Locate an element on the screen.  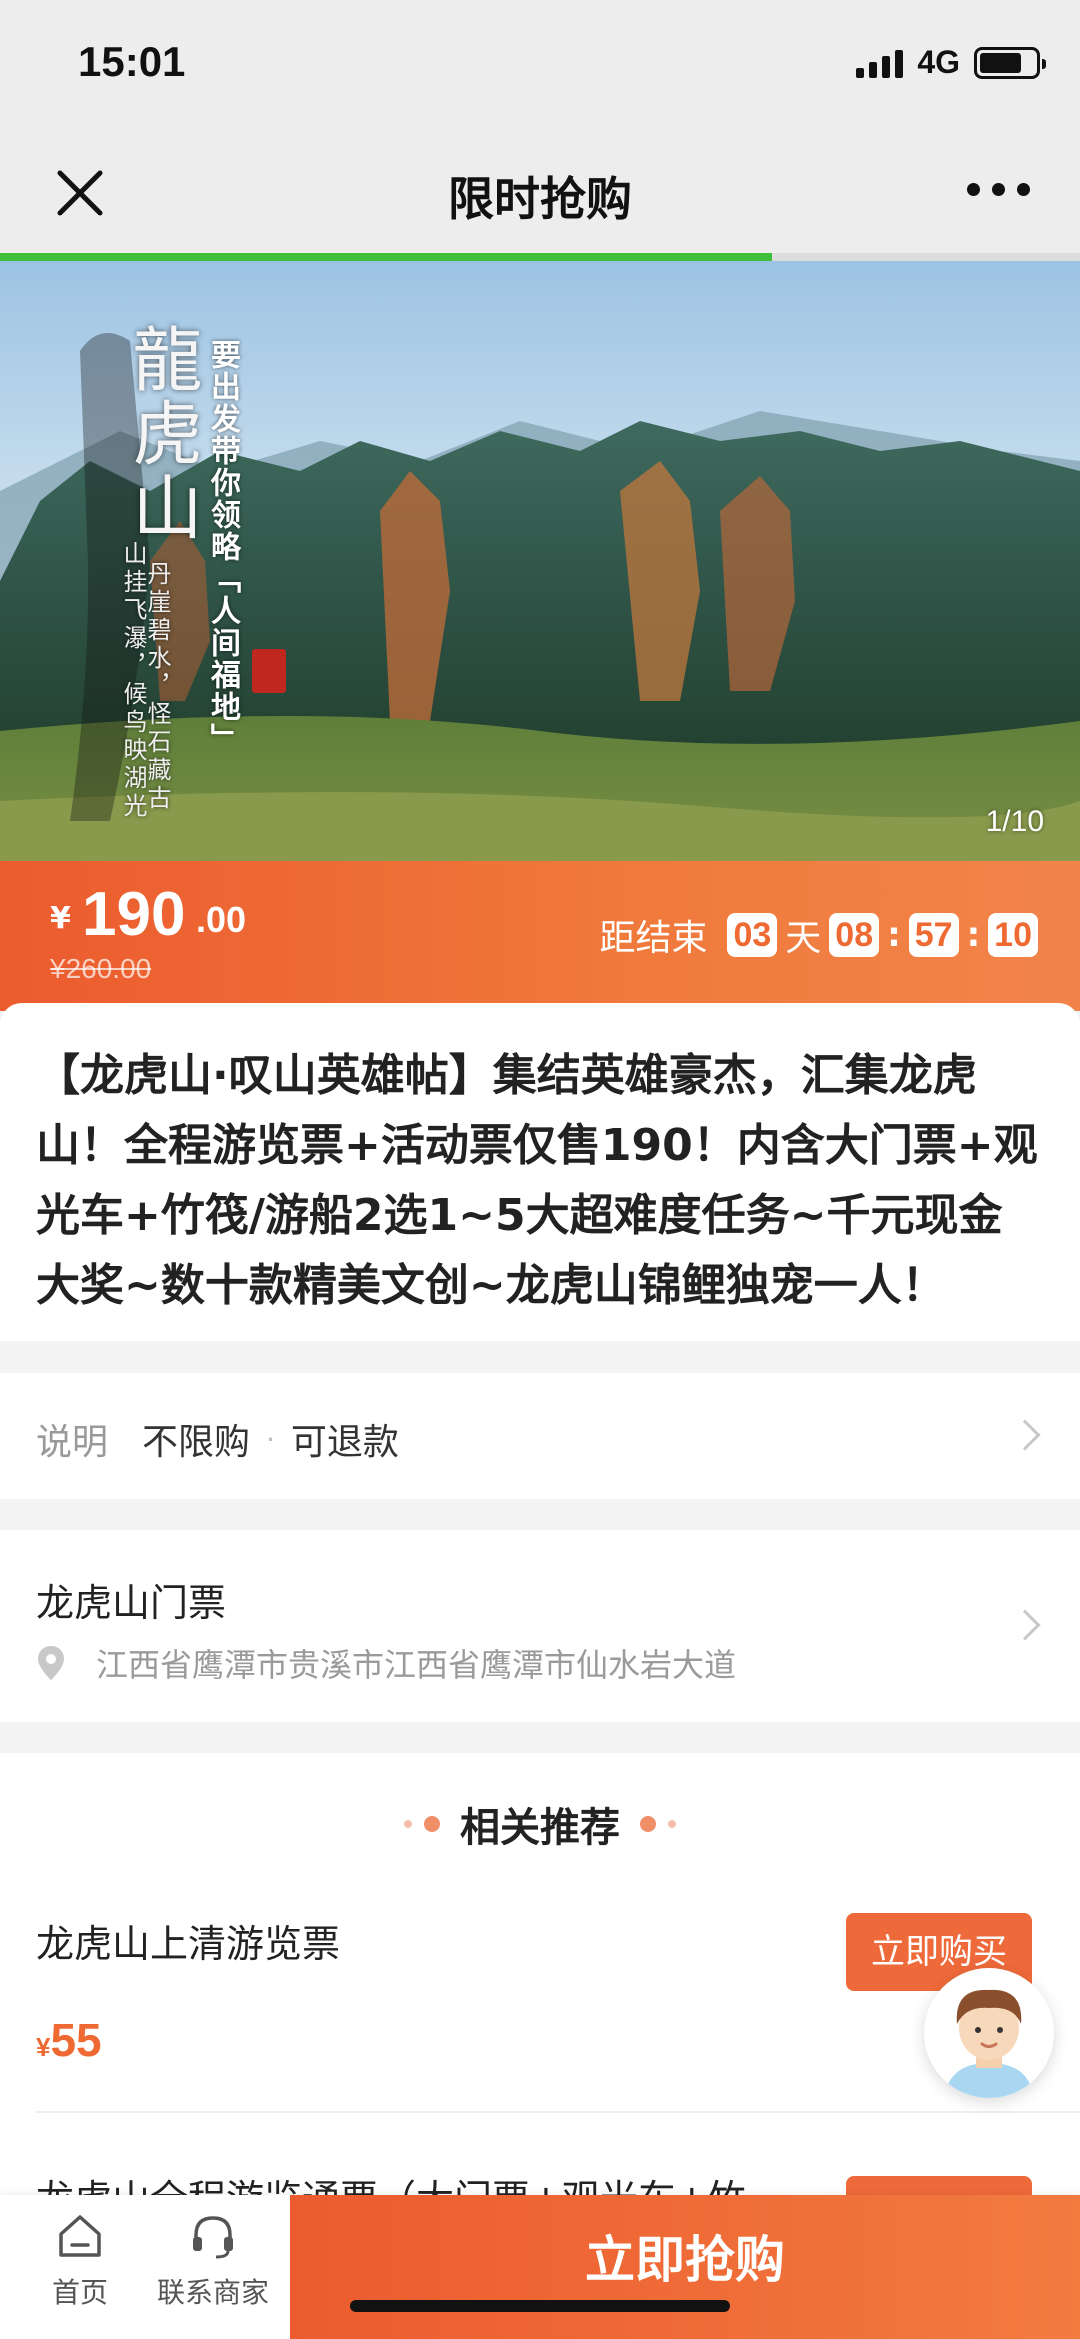
countdown-days-unit: 天 is located at coordinates (803, 938).